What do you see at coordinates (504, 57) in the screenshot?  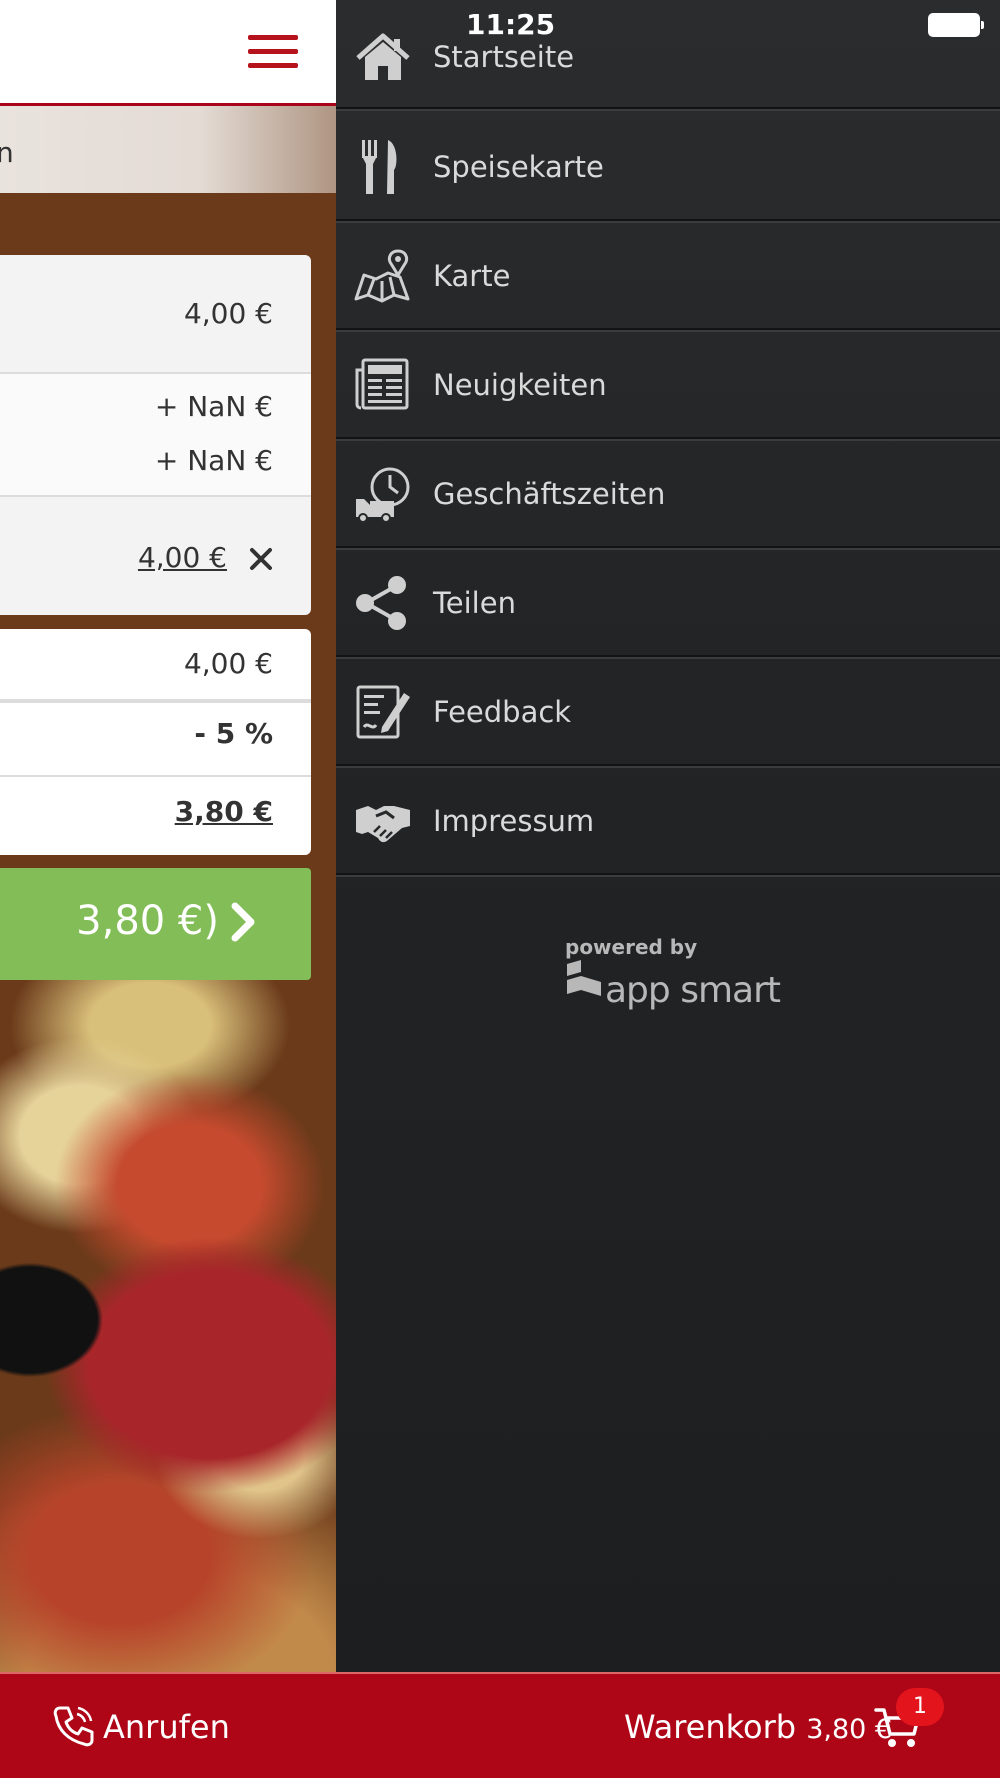 I see `menu-item-label: Startseite` at bounding box center [504, 57].